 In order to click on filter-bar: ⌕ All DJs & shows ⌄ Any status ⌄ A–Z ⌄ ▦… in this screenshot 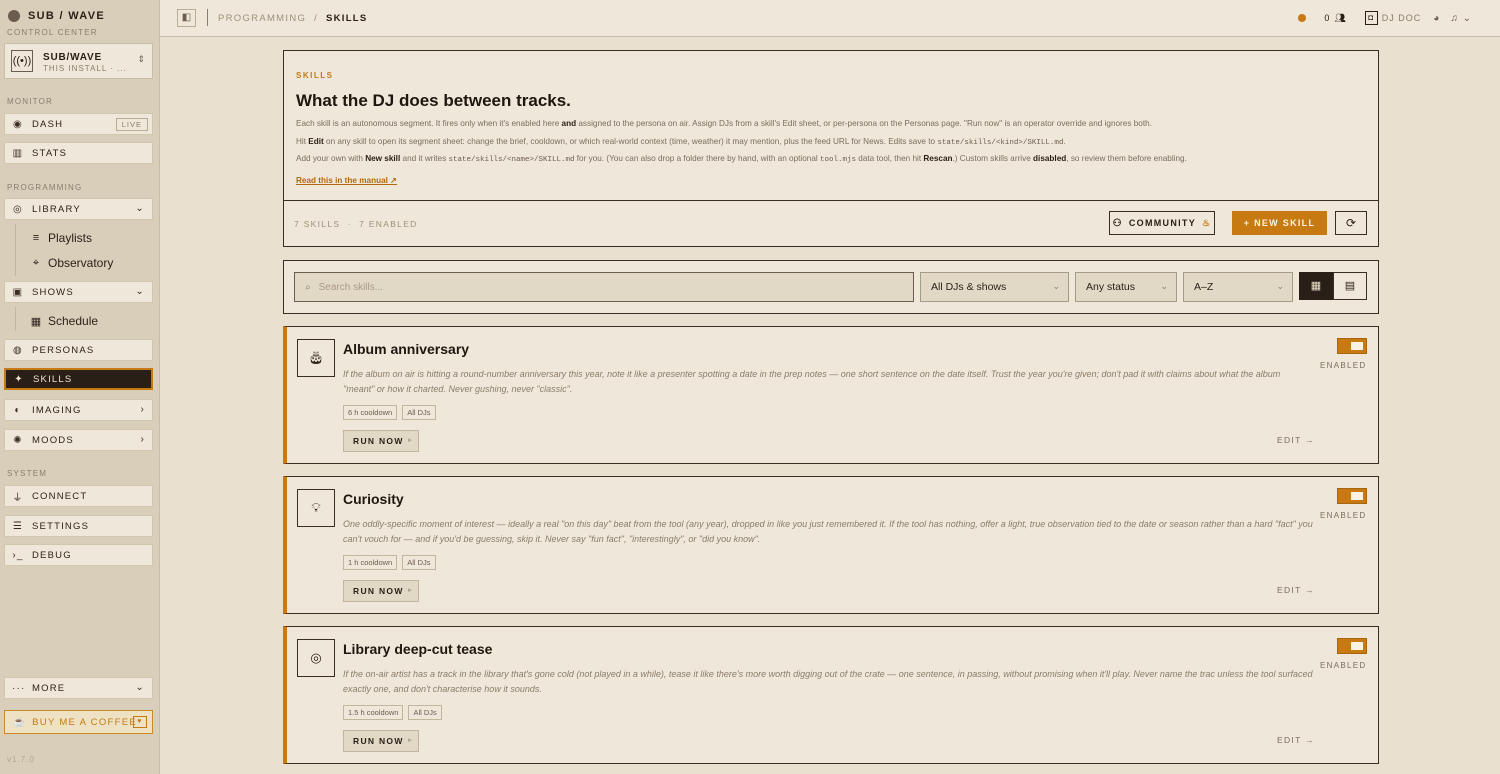, I will do `click(831, 287)`.